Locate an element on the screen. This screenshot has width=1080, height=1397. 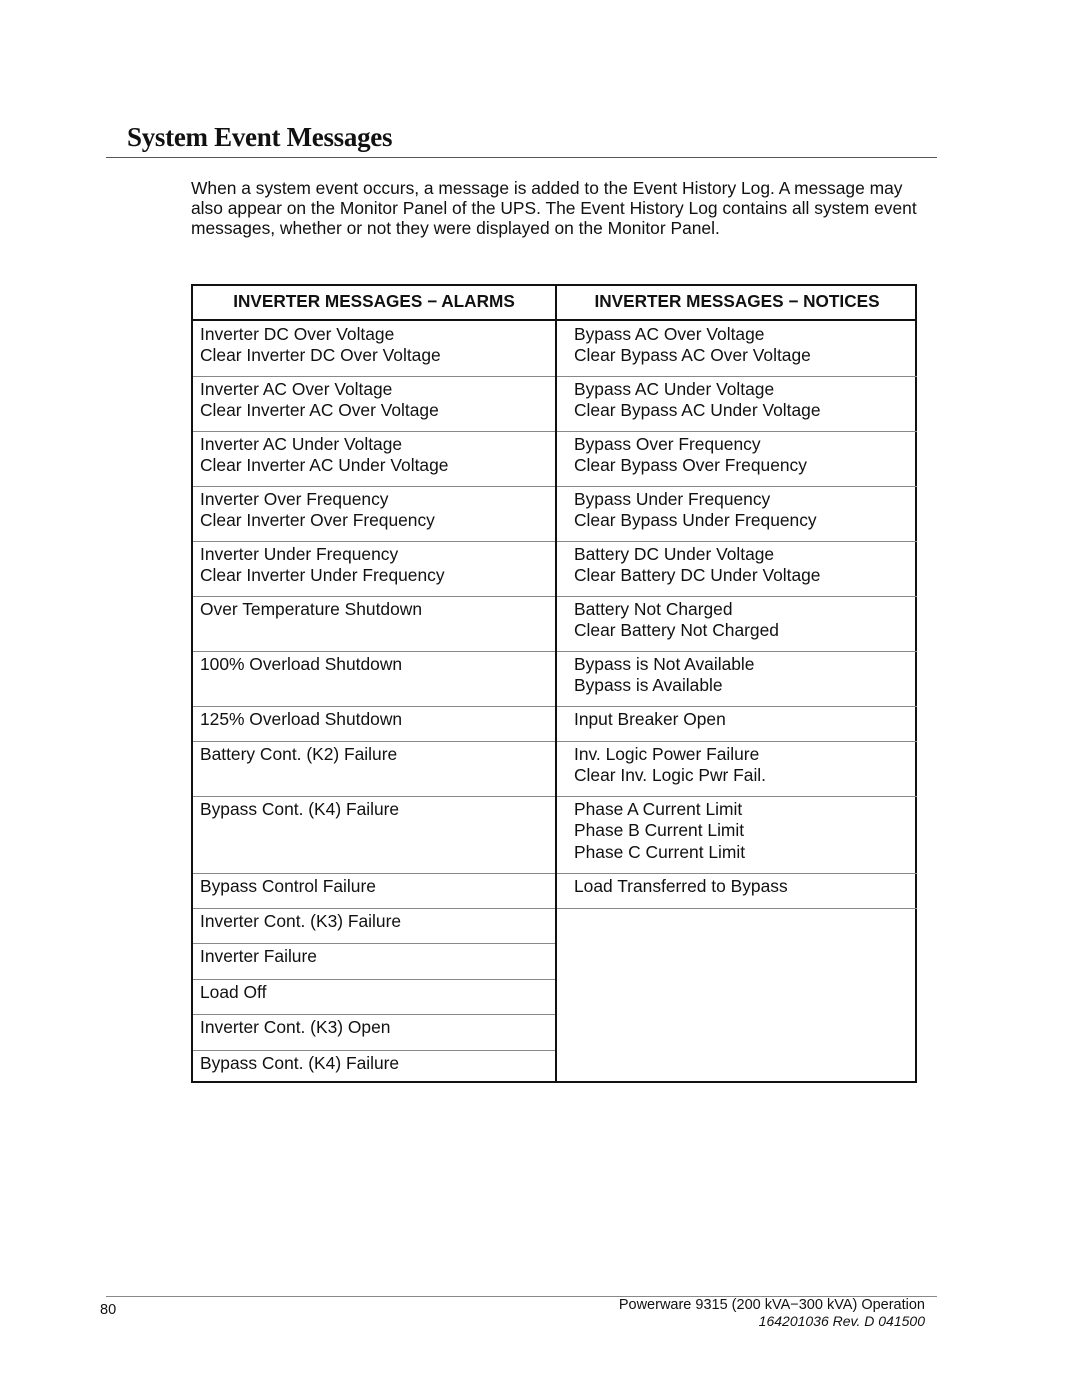
notice-message: Bypass Over Frequency is located at coordinates (667, 443).